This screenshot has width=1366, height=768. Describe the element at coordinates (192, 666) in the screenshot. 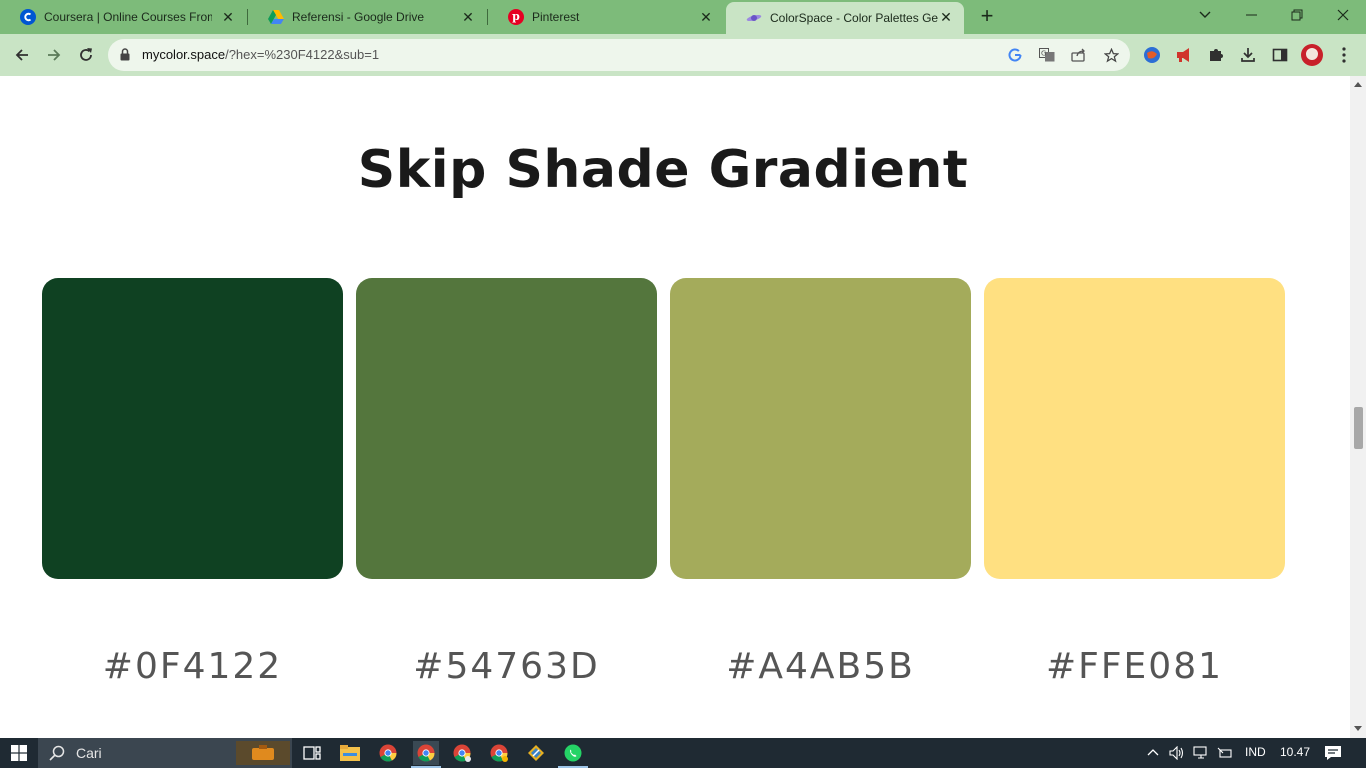

I see `hex-code: #0F4122` at that location.